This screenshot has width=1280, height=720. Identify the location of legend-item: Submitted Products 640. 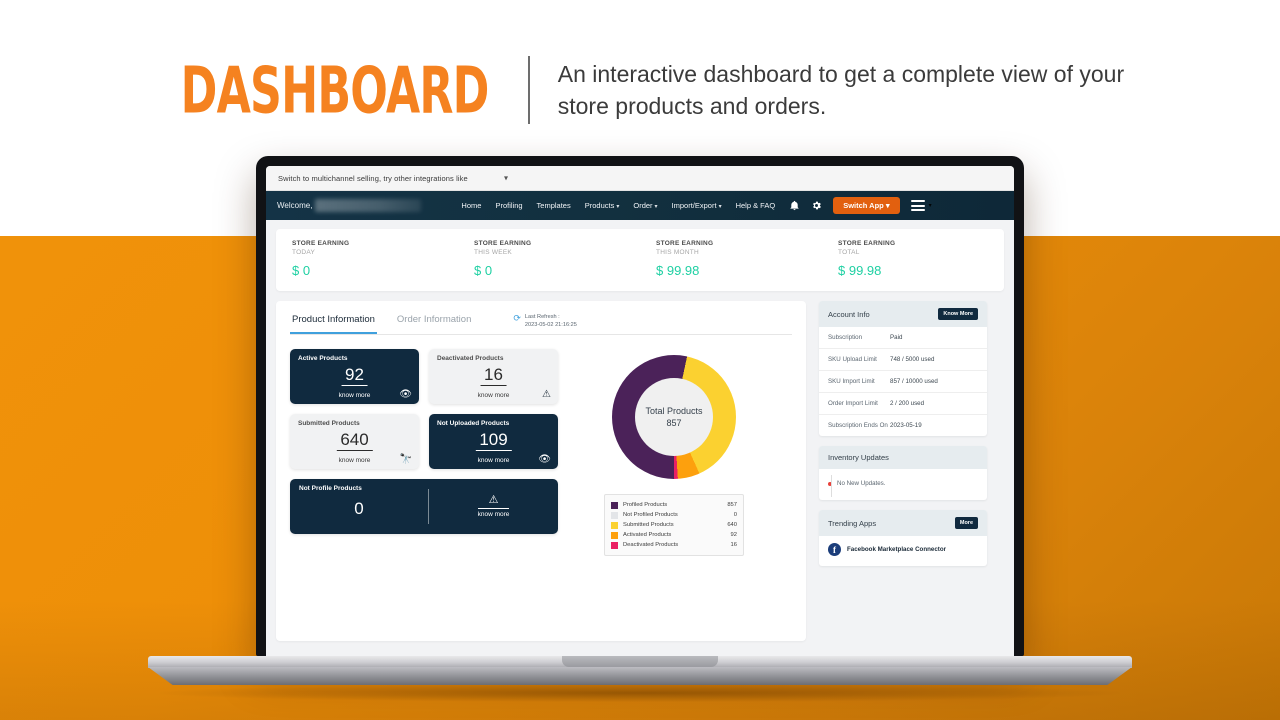
(674, 525).